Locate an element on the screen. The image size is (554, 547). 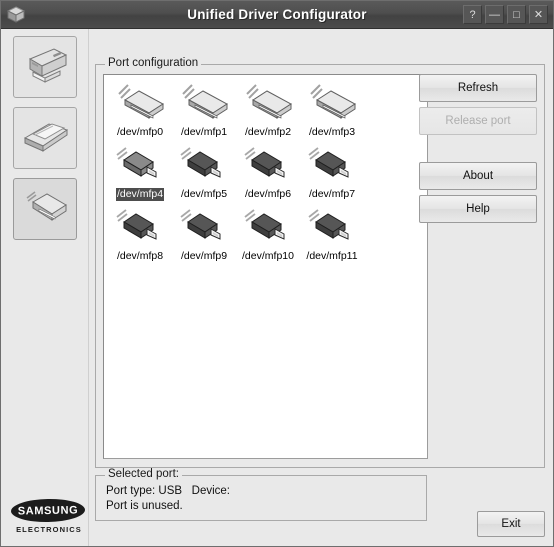
port-label: /dev/mfp0 is located at coordinates (140, 132).